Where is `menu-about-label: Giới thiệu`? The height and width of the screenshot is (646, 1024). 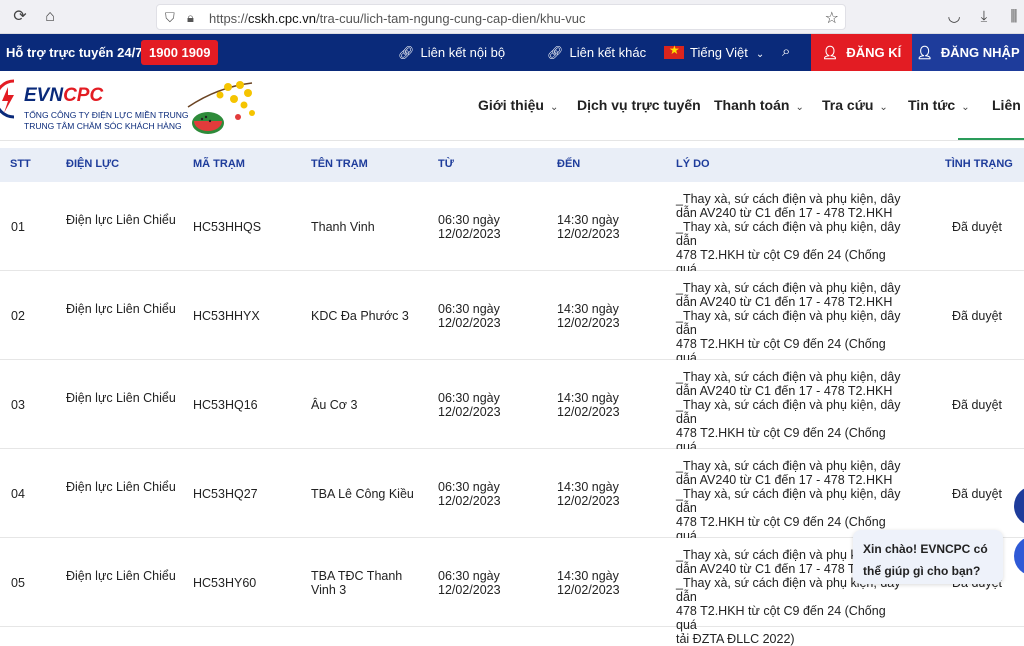 menu-about-label: Giới thiệu is located at coordinates (511, 105).